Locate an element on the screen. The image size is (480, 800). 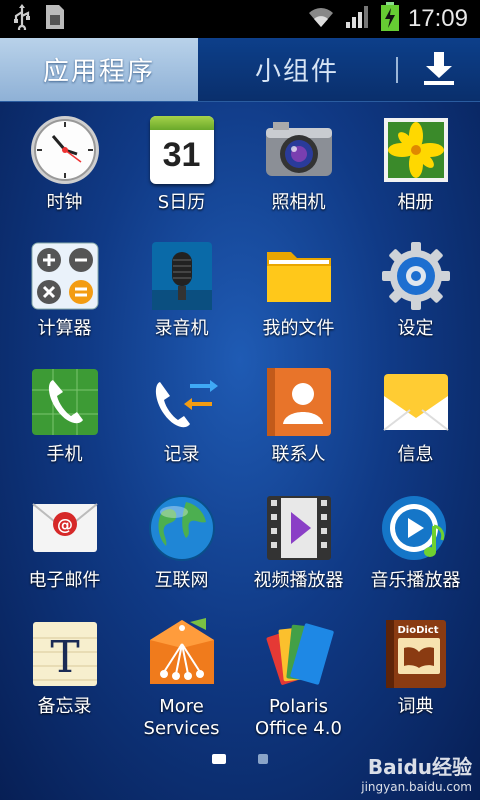
app-phone: 手机 is located at coordinates (64, 423).